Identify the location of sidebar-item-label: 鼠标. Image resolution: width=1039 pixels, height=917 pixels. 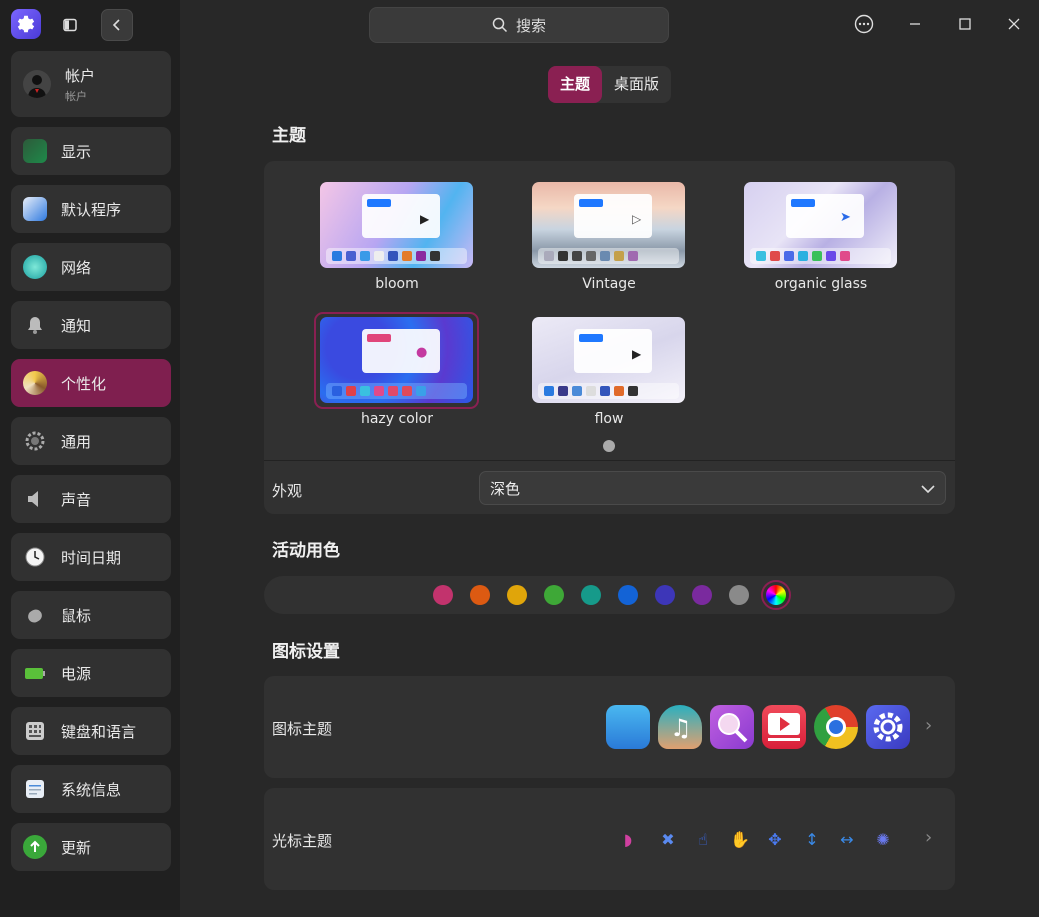
(76, 615).